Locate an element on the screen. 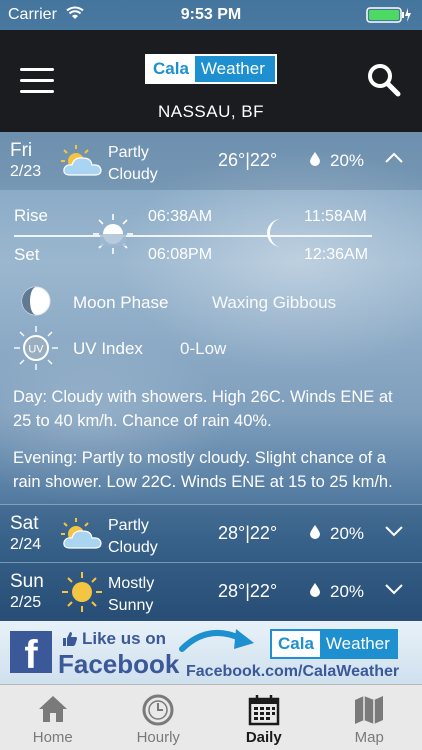 The width and height of the screenshot is (422, 750). high-temp: 26° is located at coordinates (232, 160).